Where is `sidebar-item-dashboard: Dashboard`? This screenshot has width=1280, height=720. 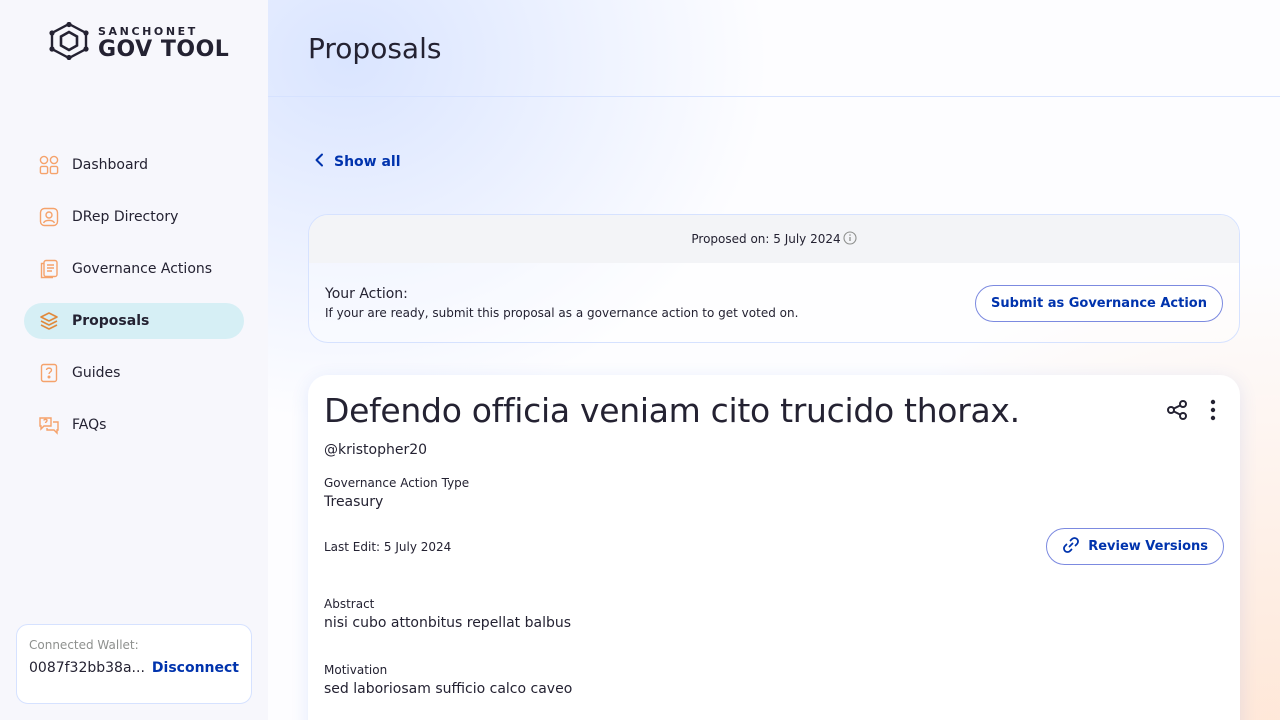 sidebar-item-dashboard: Dashboard is located at coordinates (134, 165).